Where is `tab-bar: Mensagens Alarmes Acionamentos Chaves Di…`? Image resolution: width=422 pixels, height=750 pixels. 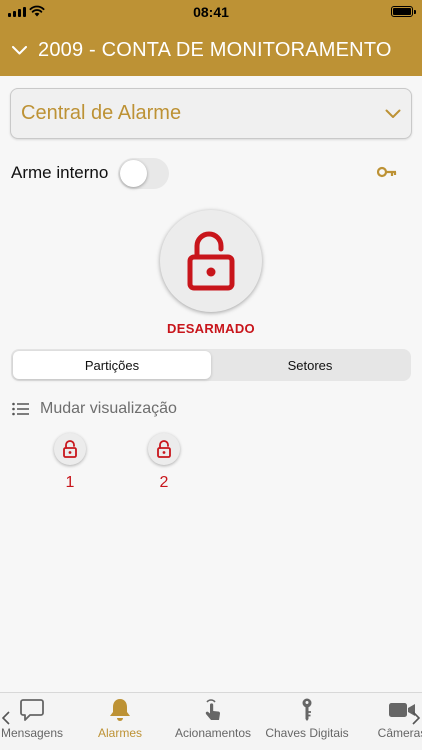 tab-bar: Mensagens Alarmes Acionamentos Chaves Di… is located at coordinates (211, 721).